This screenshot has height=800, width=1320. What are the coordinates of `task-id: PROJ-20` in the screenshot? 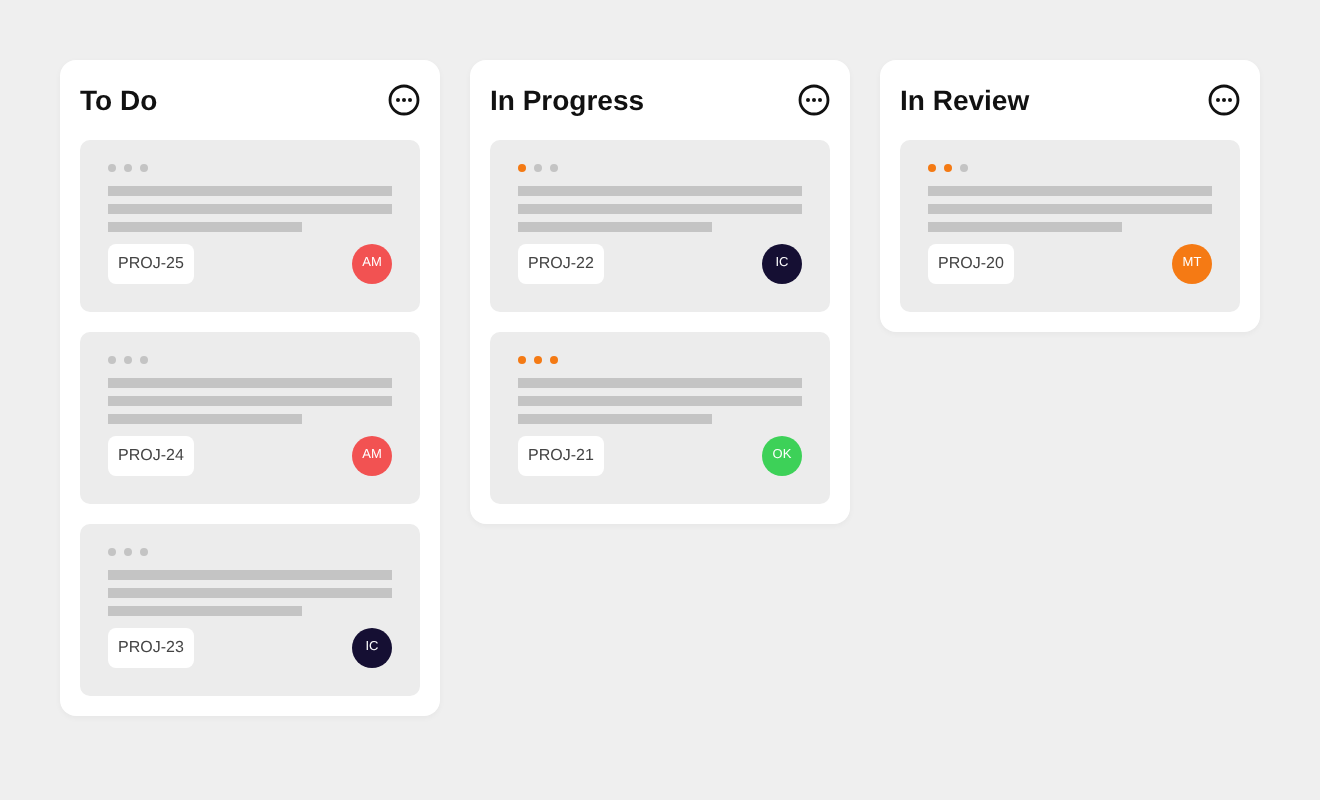 It's located at (971, 264).